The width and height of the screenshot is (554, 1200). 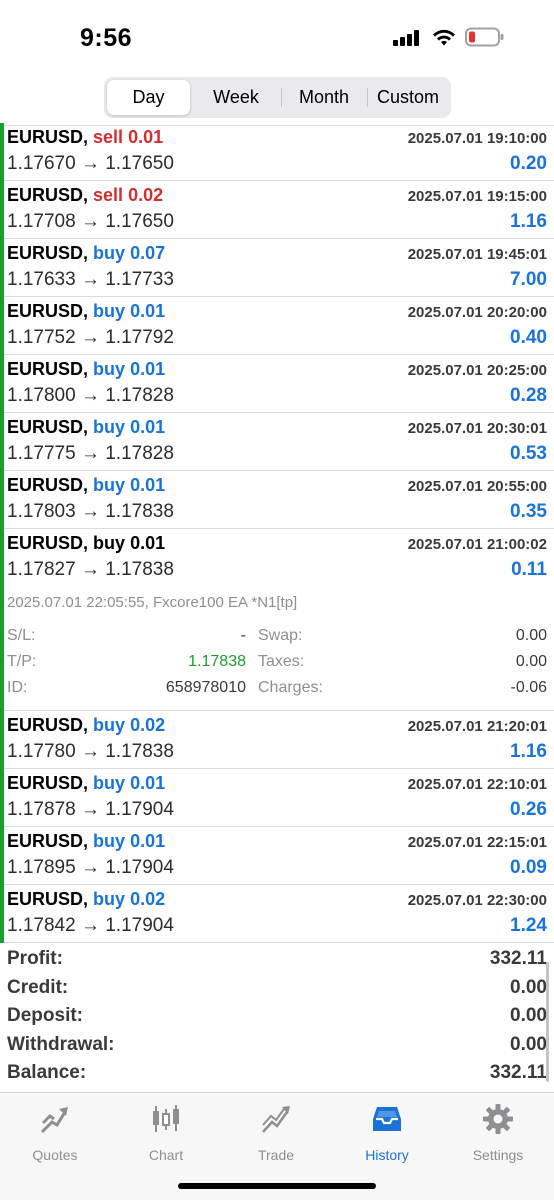 I want to click on wifi-icon, so click(x=444, y=37).